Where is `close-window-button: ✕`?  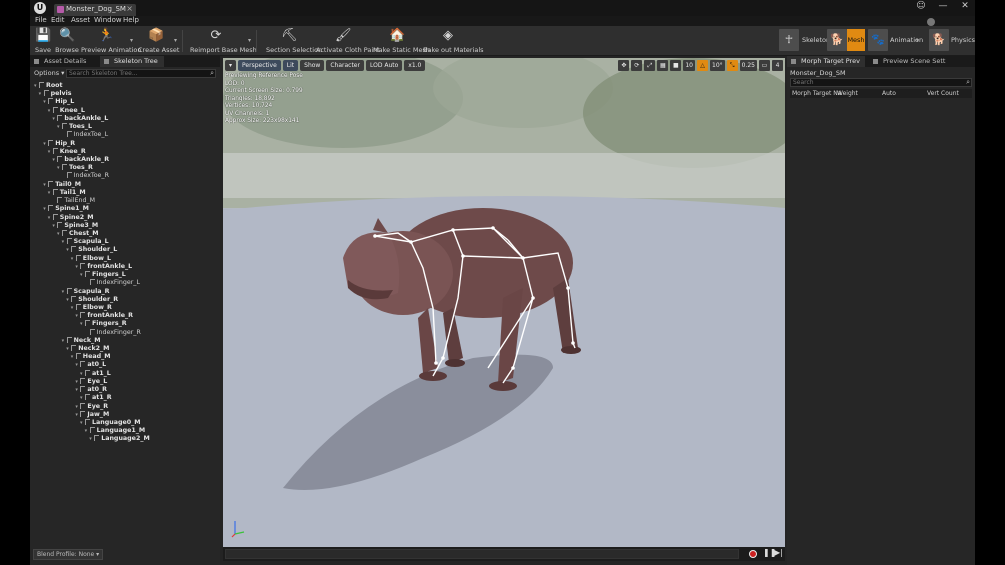 close-window-button: ✕ is located at coordinates (965, 6).